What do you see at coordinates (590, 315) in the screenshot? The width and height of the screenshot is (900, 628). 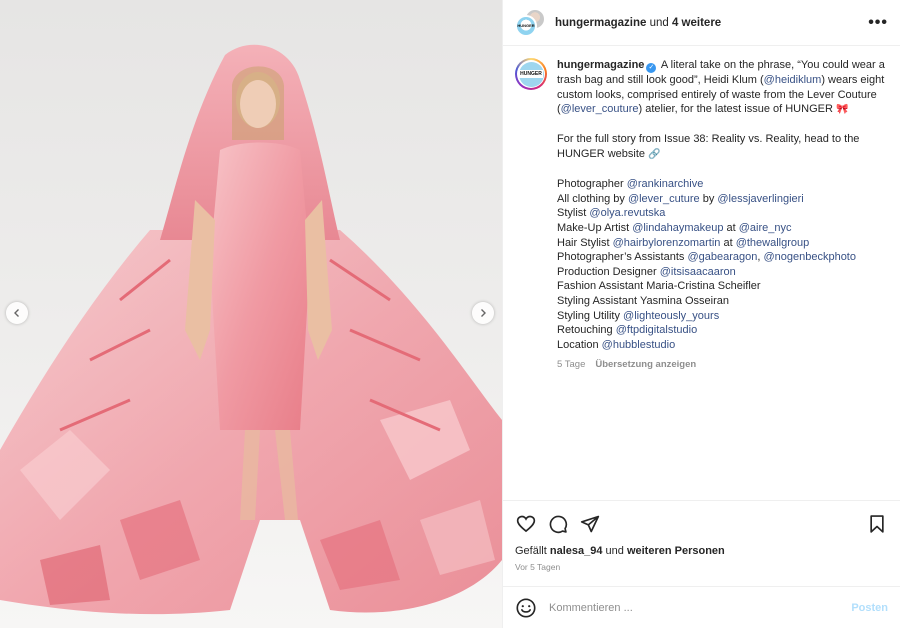 I see `credit-text: Styling Utility` at bounding box center [590, 315].